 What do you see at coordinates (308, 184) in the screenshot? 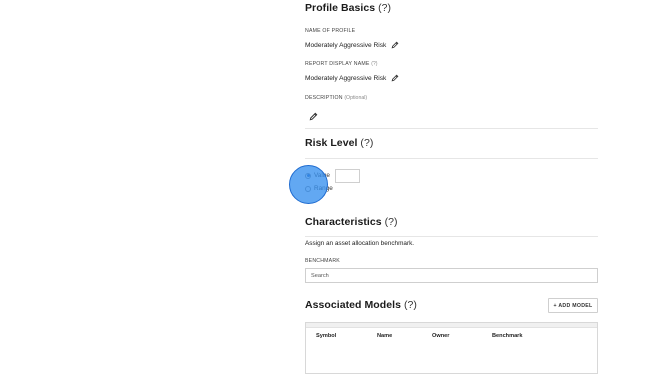
I see `click-highlight-circle` at bounding box center [308, 184].